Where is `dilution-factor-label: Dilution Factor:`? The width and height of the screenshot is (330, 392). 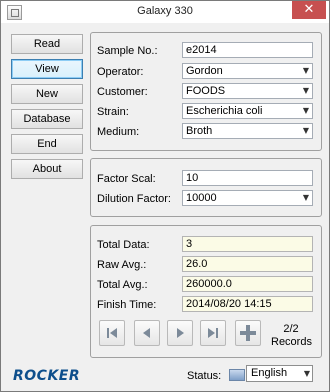 dilution-factor-label: Dilution Factor: is located at coordinates (134, 199).